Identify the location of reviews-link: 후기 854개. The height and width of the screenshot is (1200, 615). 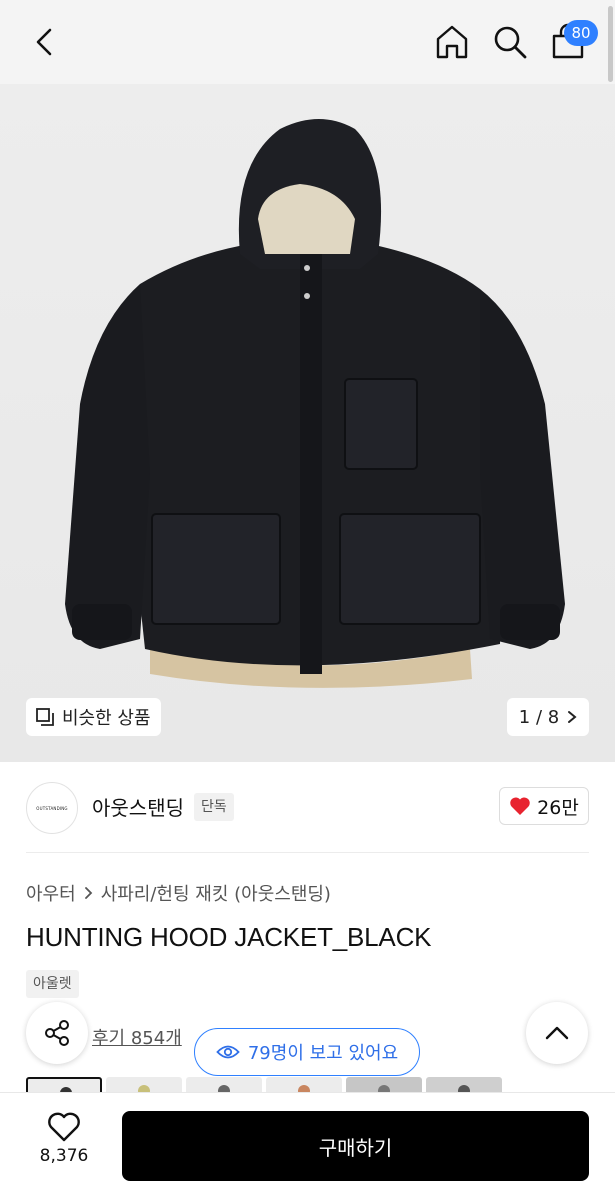
(137, 1037).